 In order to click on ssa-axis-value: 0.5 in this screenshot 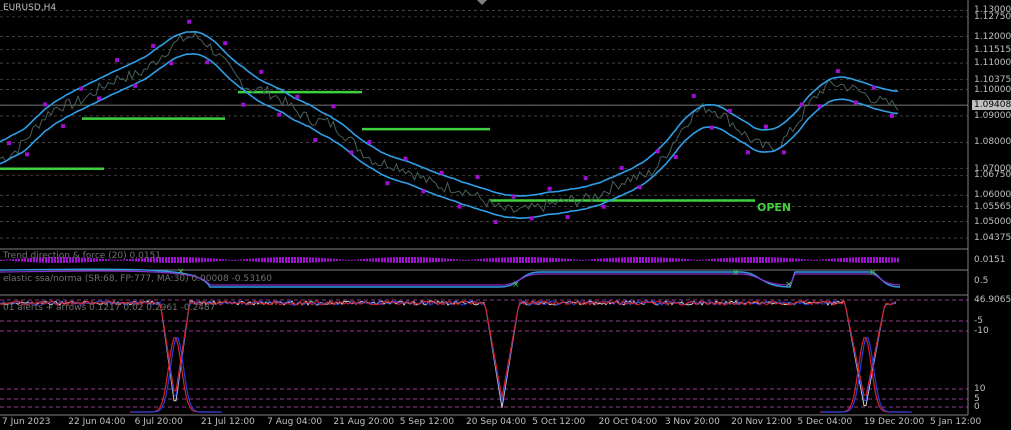, I will do `click(981, 281)`.